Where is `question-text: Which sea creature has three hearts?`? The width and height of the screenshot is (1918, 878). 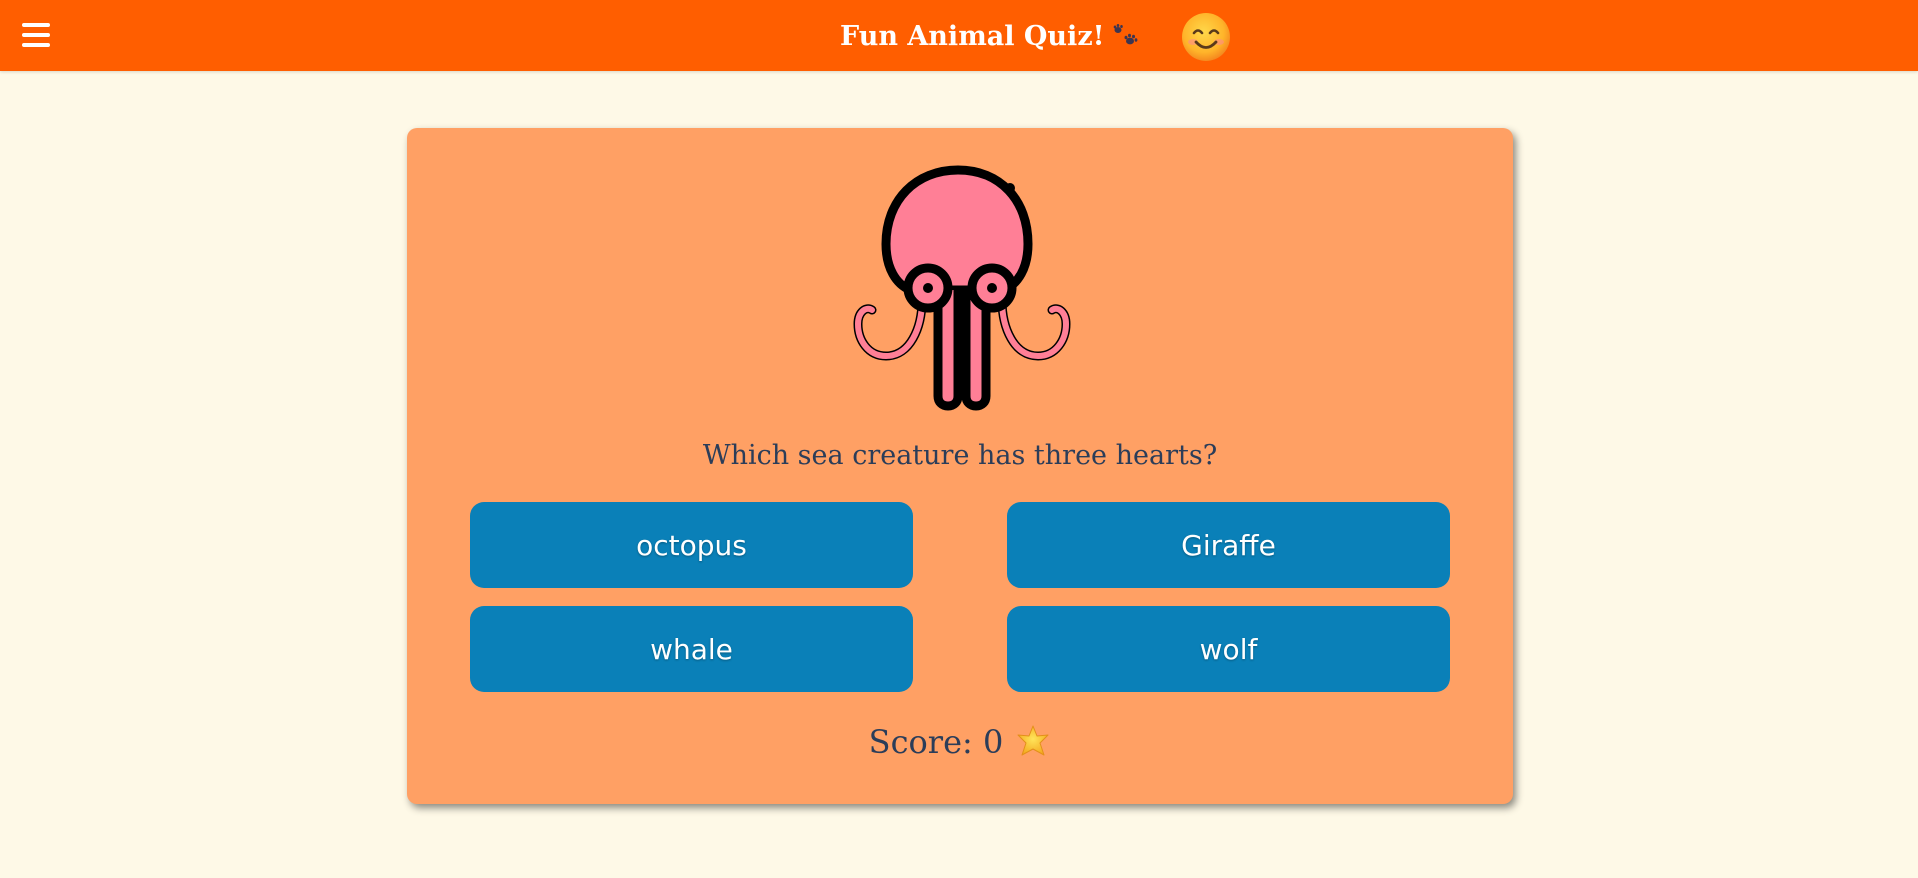 question-text: Which sea creature has three hearts? is located at coordinates (960, 455).